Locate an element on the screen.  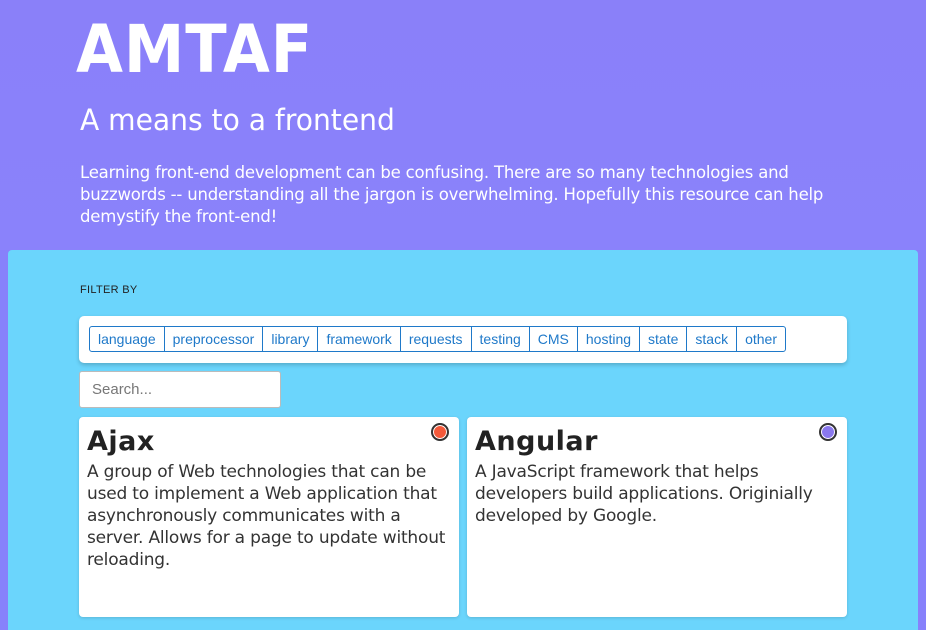
search-input is located at coordinates (180, 389).